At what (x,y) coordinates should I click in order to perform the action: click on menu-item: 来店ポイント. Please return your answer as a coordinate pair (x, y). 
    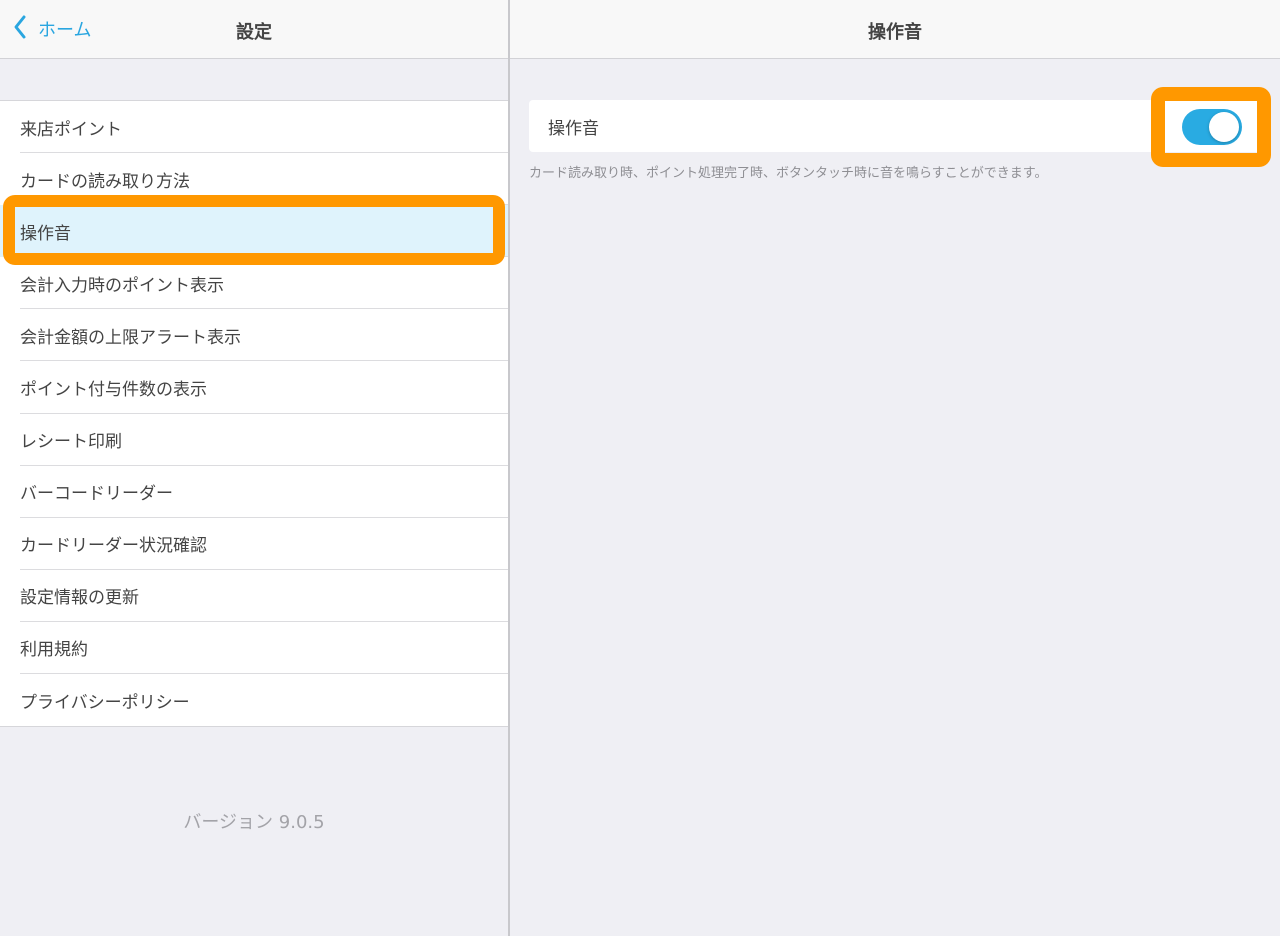
    Looking at the image, I should click on (254, 127).